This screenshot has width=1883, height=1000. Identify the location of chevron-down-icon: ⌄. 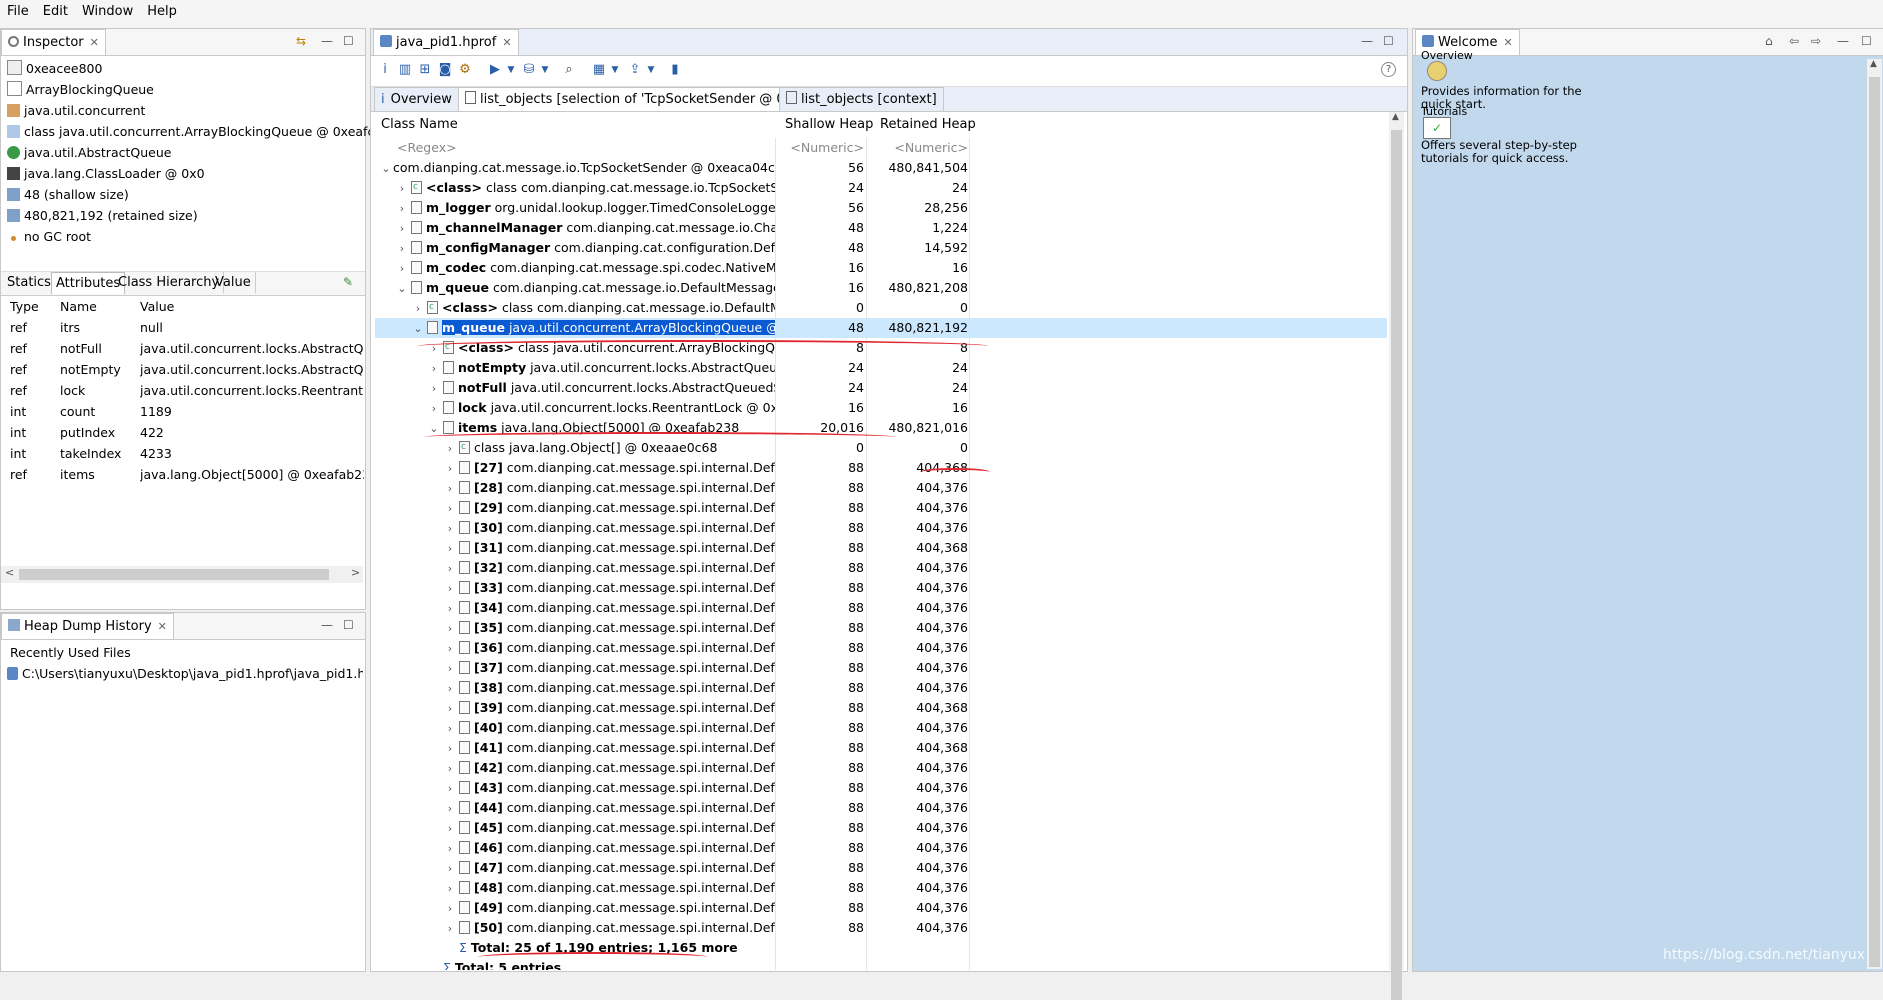
(402, 288).